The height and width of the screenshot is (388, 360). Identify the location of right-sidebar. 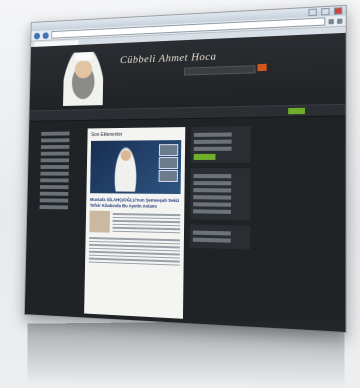
(220, 224).